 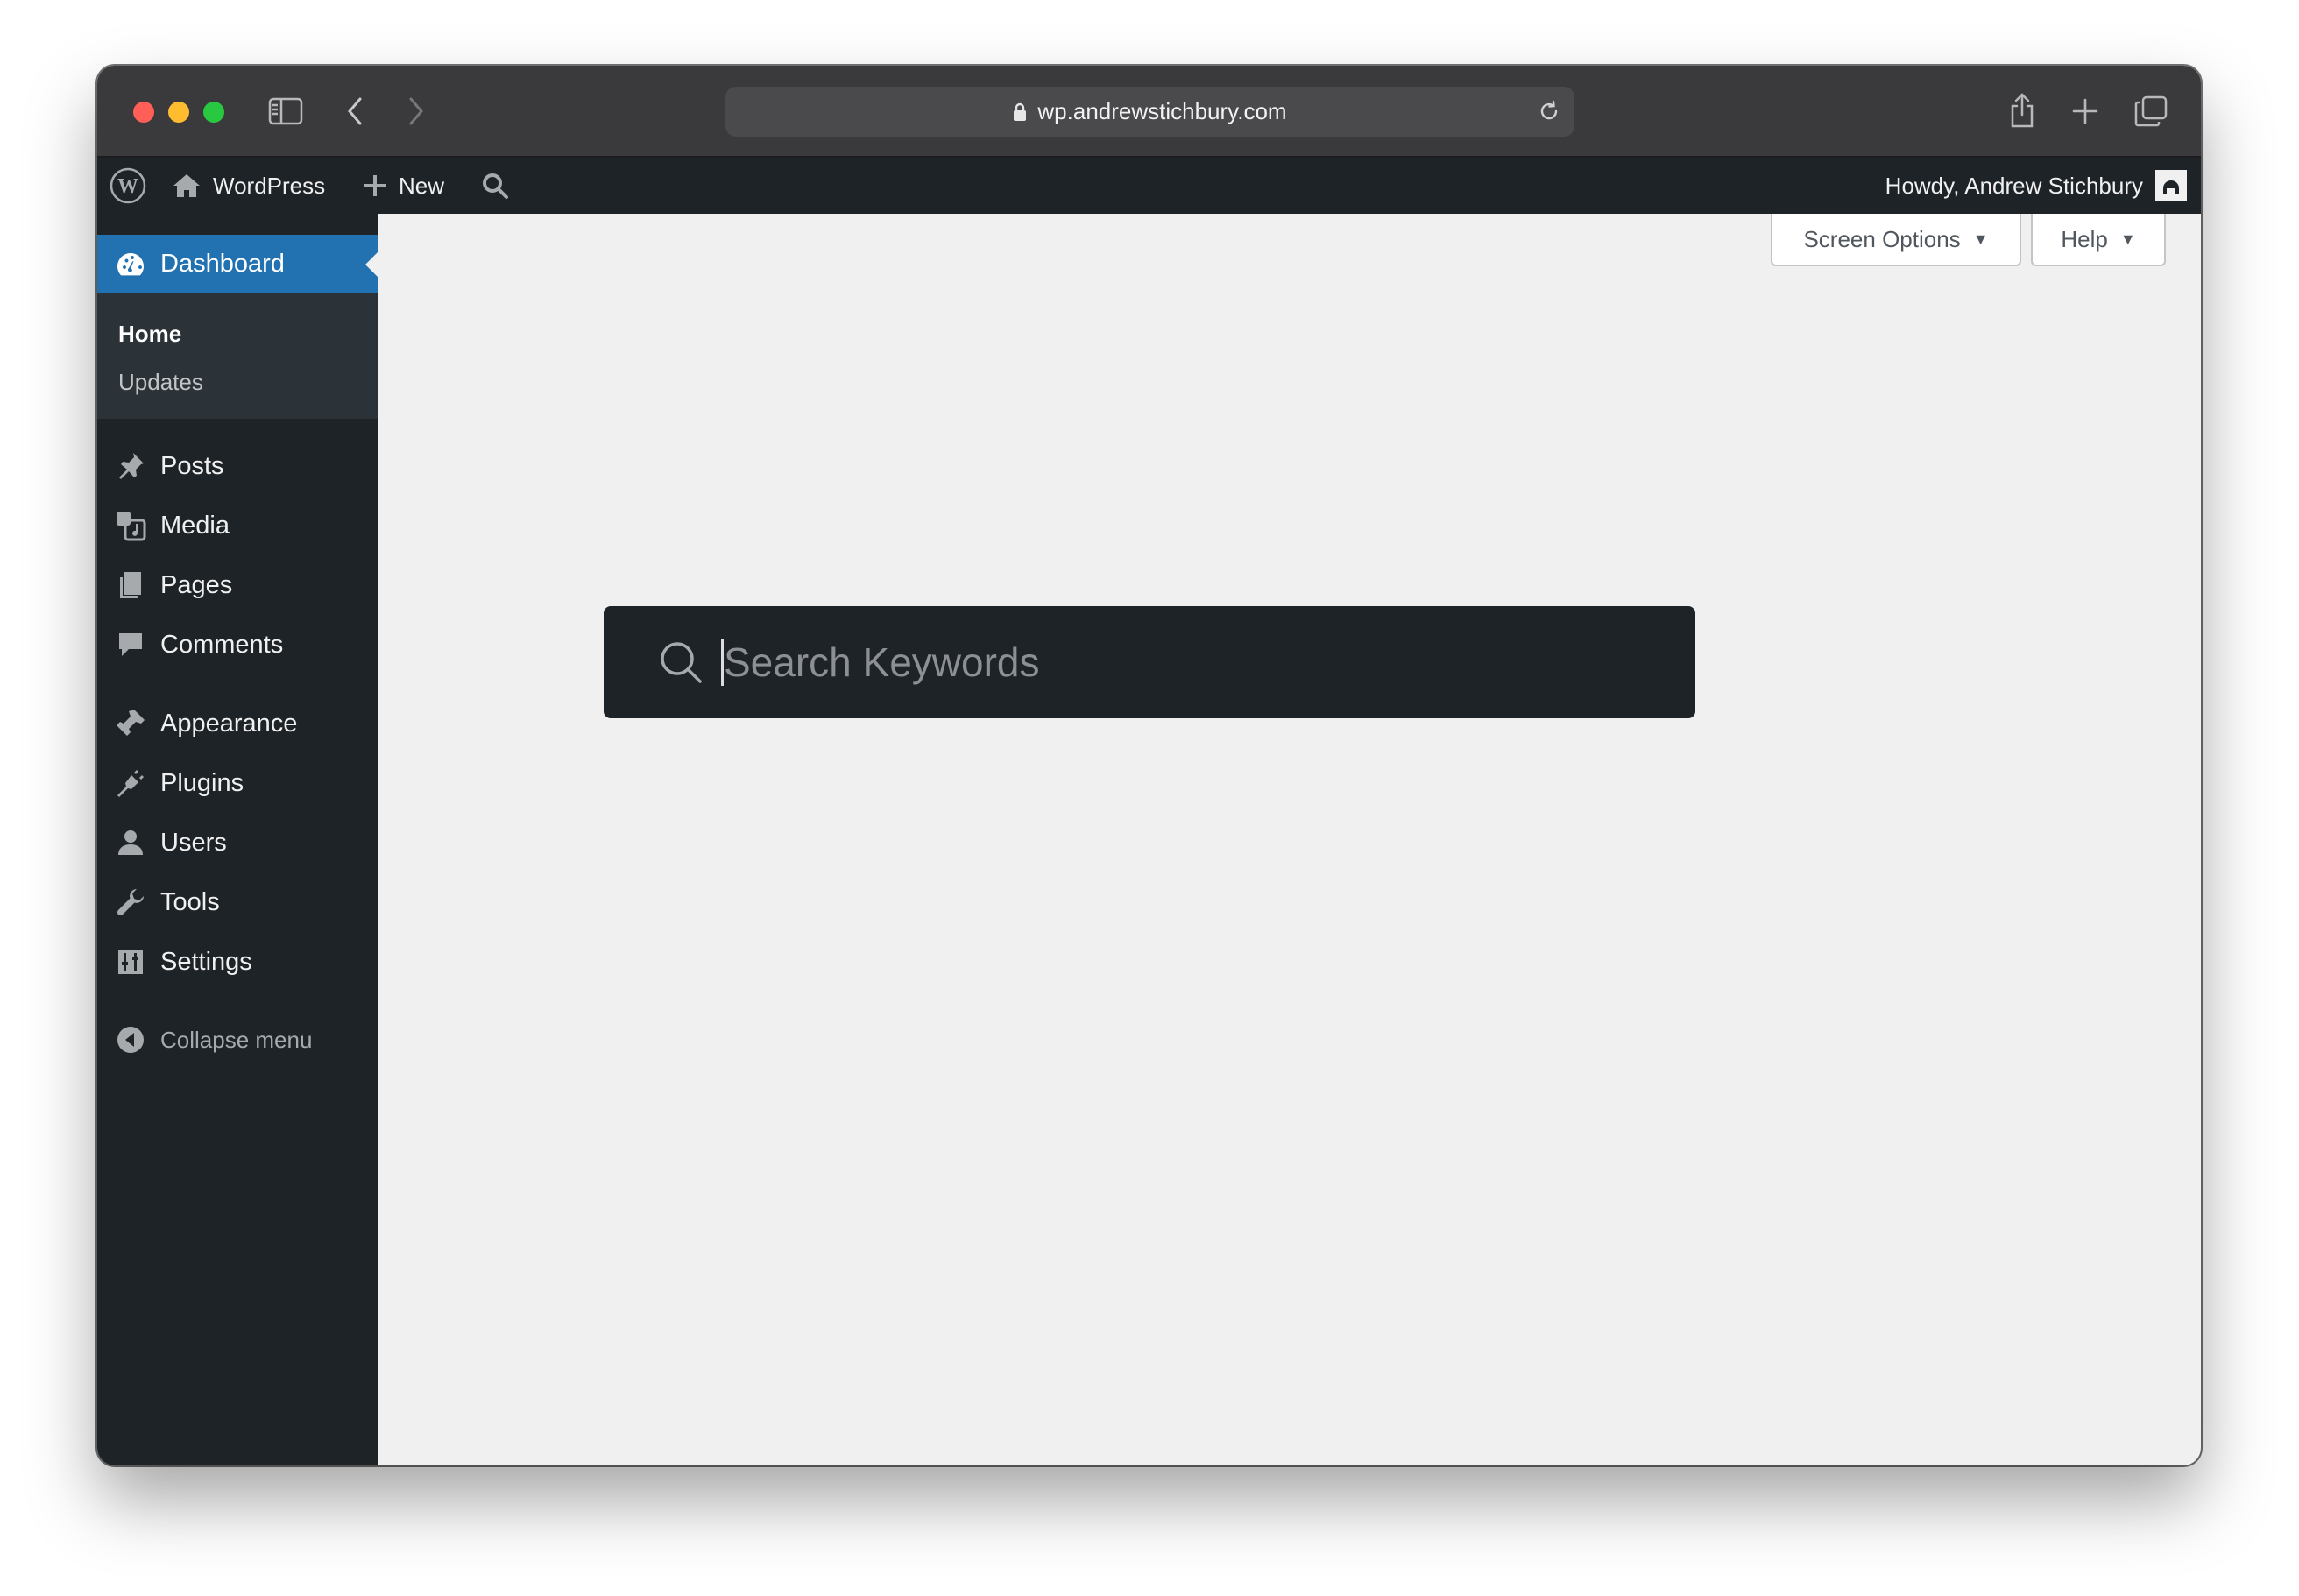 What do you see at coordinates (2151, 111) in the screenshot?
I see `tab-overview-icon` at bounding box center [2151, 111].